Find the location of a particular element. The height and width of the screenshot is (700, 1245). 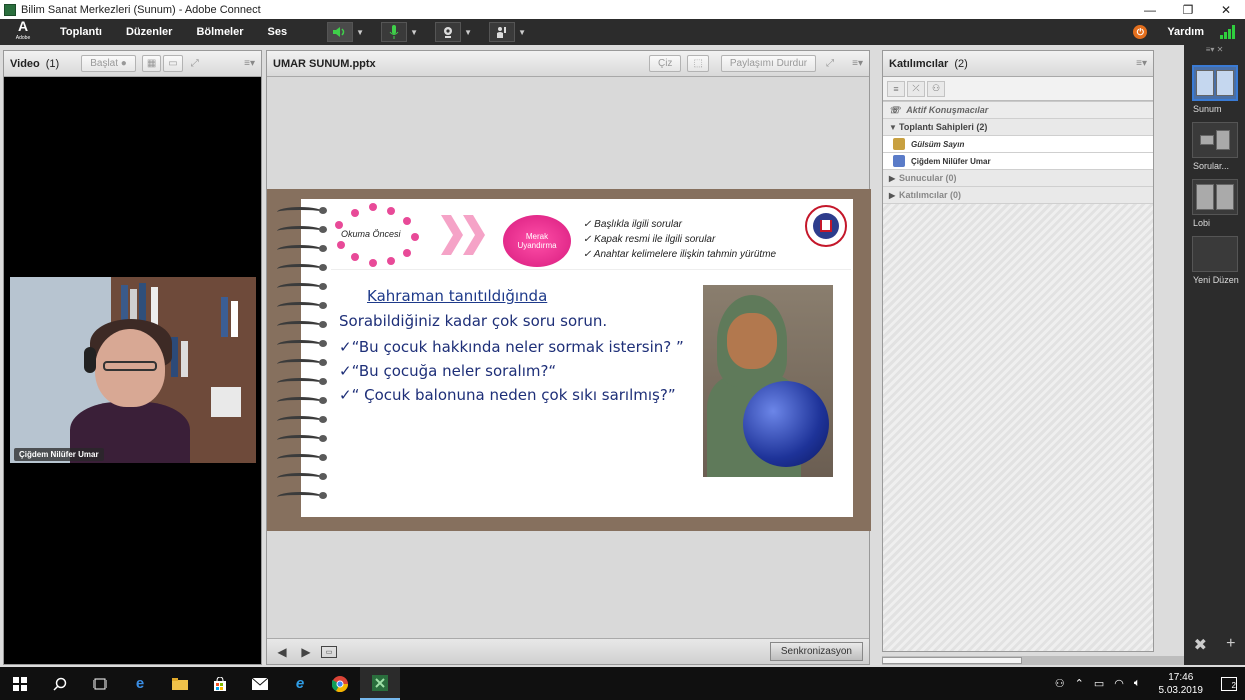

layout-sorular is located at coordinates (1214, 140).